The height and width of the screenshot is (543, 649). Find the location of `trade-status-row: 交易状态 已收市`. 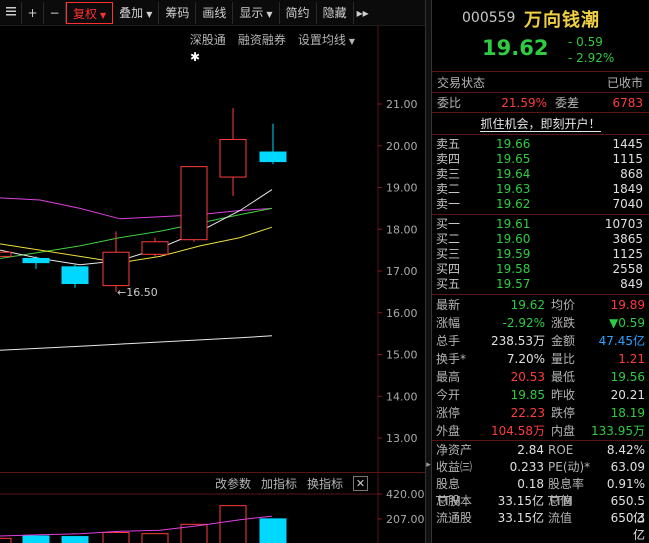

trade-status-row: 交易状态 已收市 is located at coordinates (540, 82).